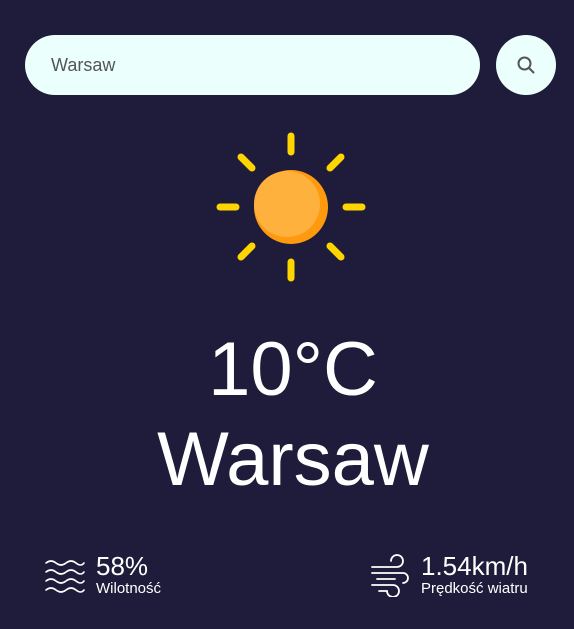 The image size is (574, 629). Describe the element at coordinates (122, 566) in the screenshot. I see `humidity-value: 58%` at that location.